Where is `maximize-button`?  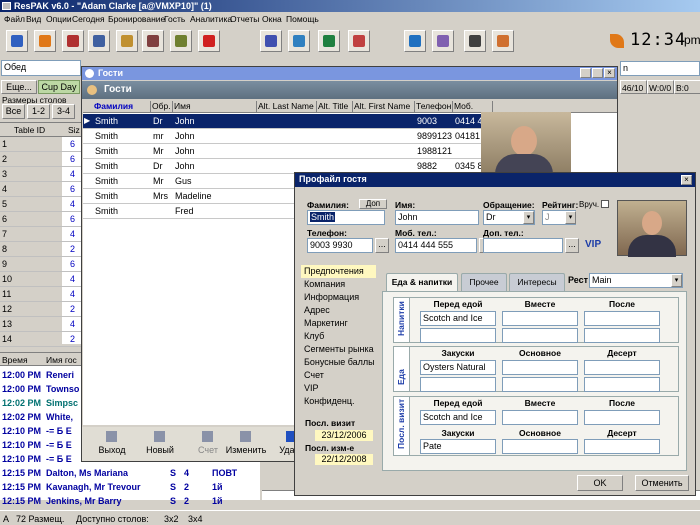
maximize-button is located at coordinates (597, 73).